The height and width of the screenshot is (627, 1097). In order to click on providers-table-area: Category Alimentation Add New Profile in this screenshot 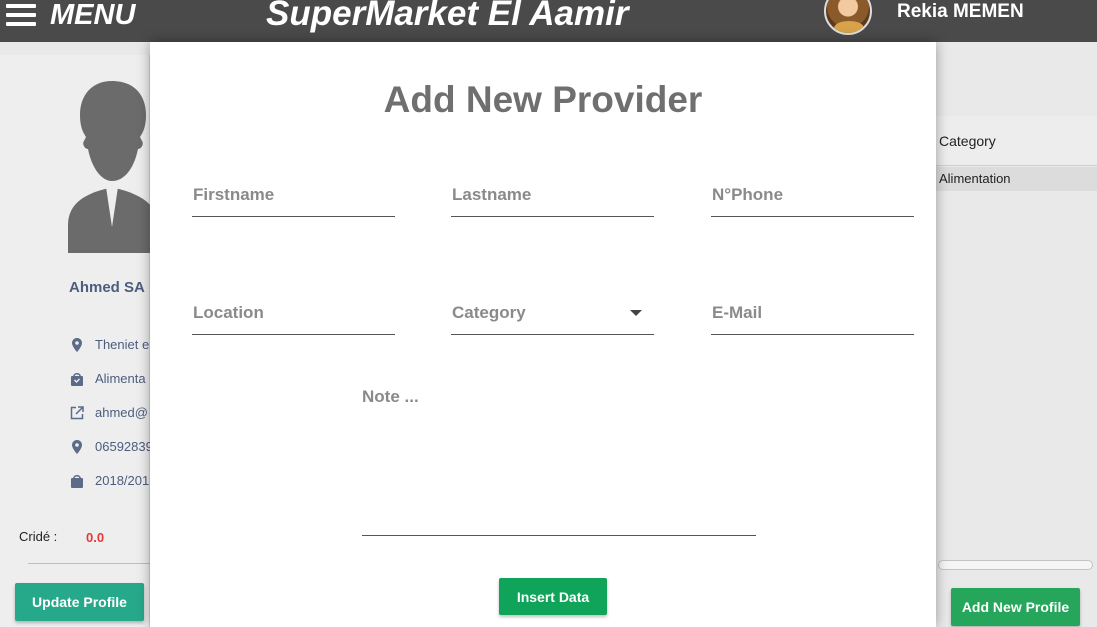, I will do `click(1016, 334)`.